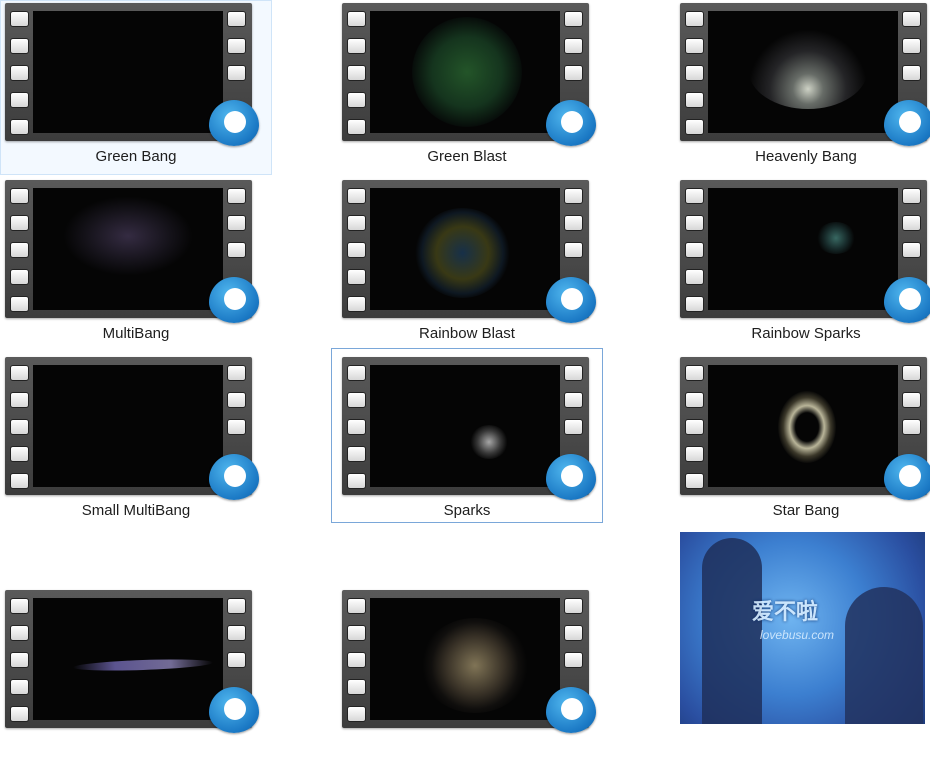  I want to click on file-item-green-bang: Green Bang, so click(136, 87).